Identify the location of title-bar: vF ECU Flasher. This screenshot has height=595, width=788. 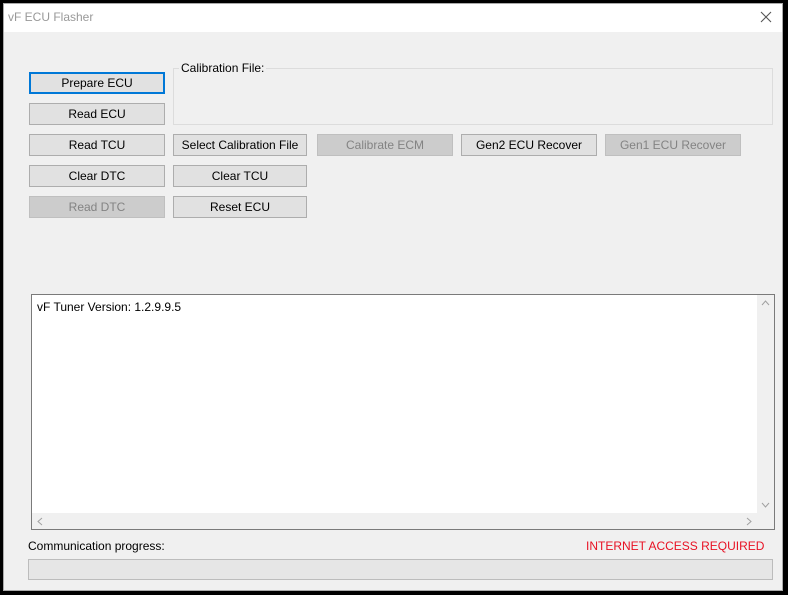
(393, 18).